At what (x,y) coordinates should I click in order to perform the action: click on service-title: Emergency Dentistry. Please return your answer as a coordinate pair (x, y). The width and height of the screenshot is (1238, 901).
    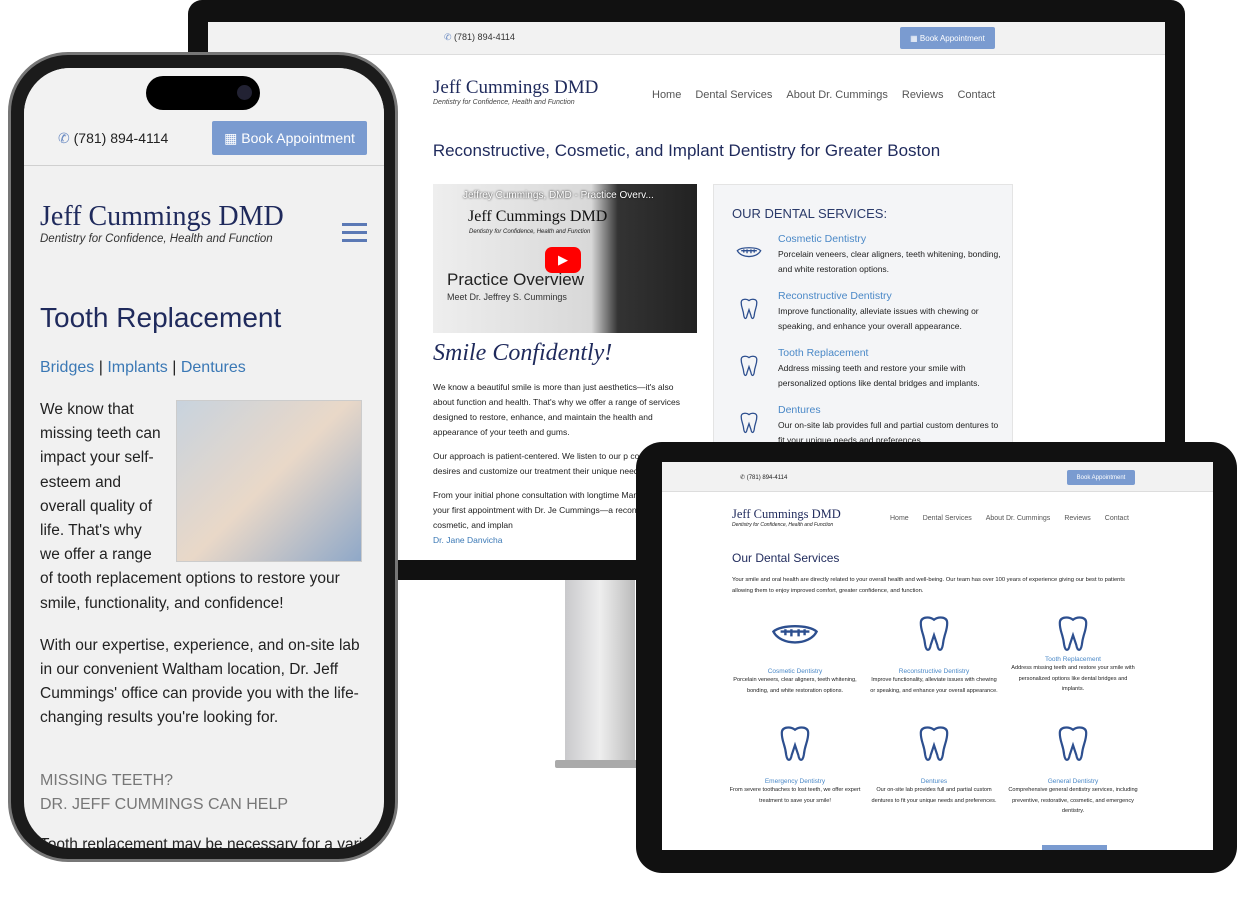
    Looking at the image, I should click on (795, 781).